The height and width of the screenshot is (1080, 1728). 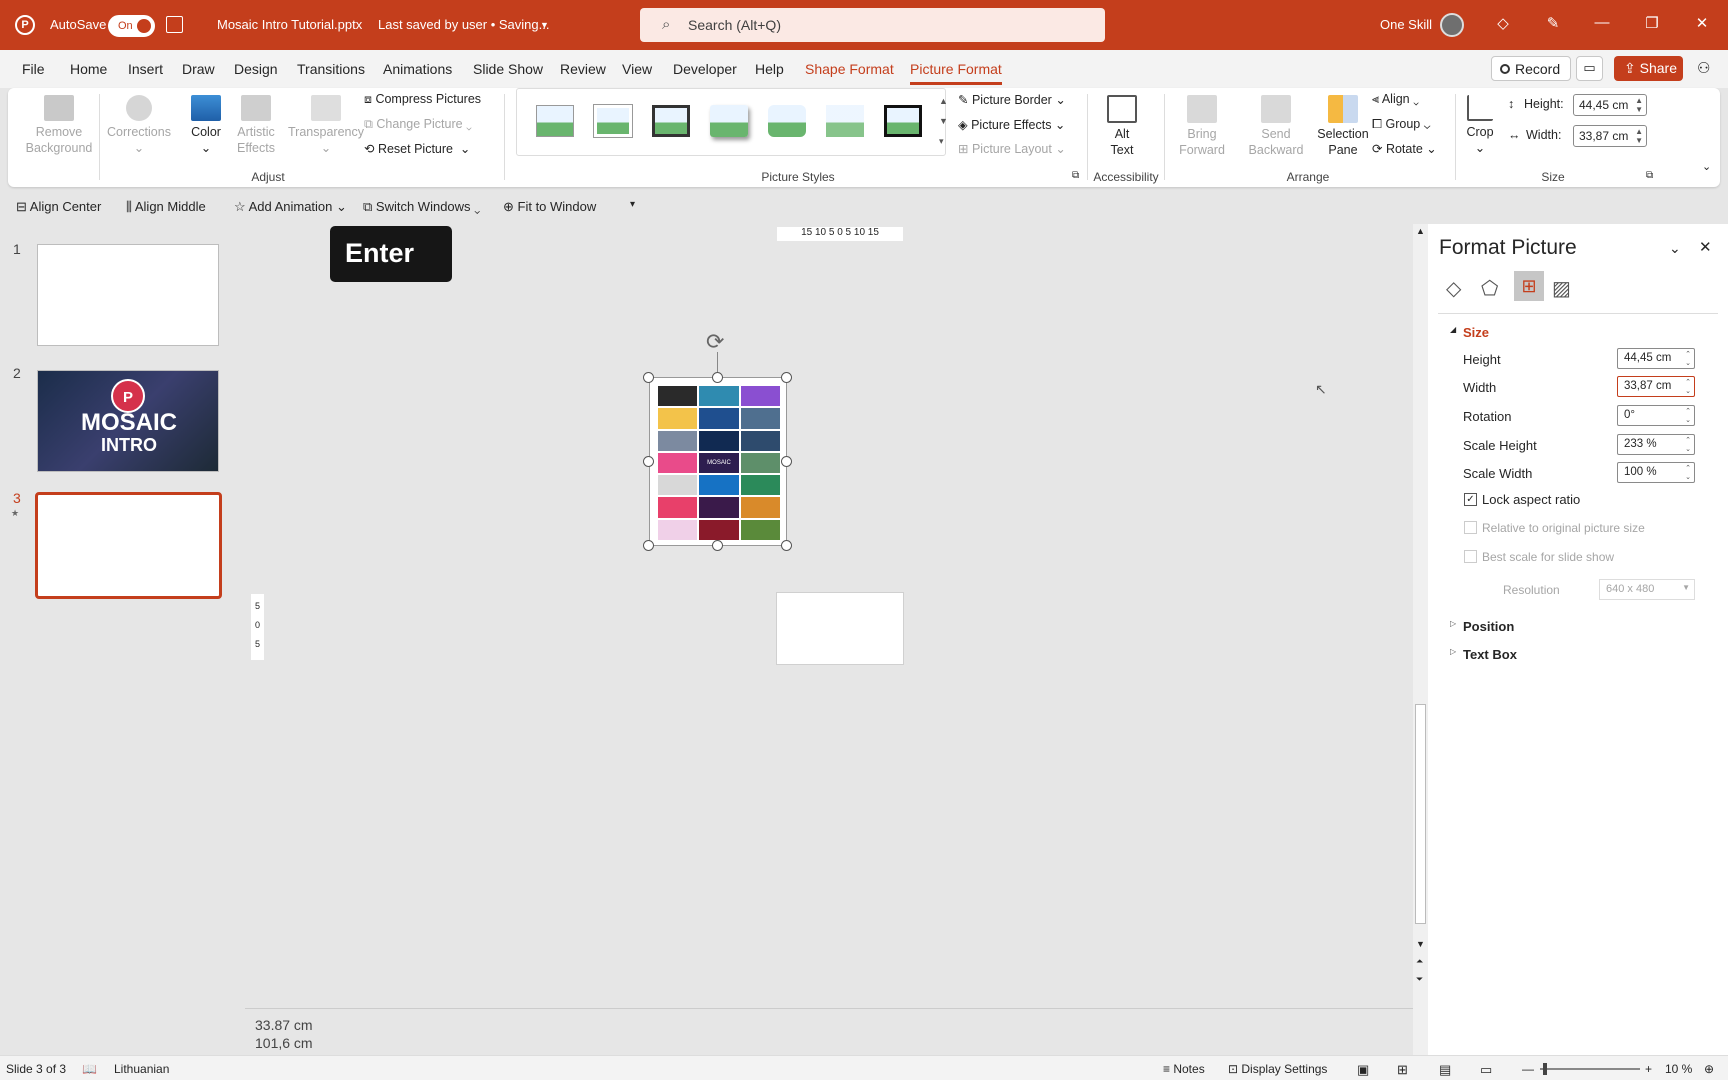 What do you see at coordinates (1589, 68) in the screenshot?
I see `comment-icon: ▭` at bounding box center [1589, 68].